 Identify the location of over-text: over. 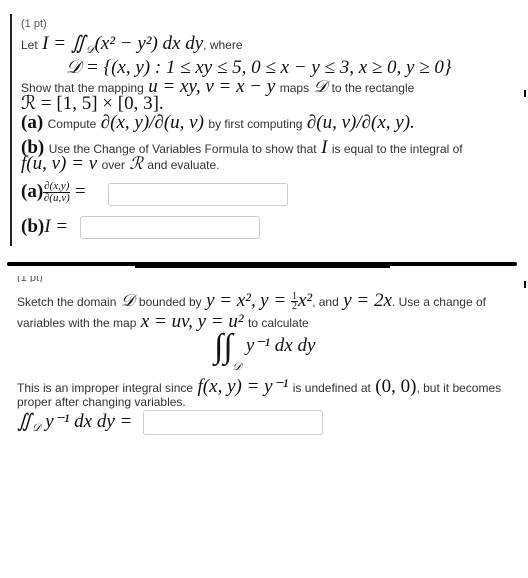
(113, 165).